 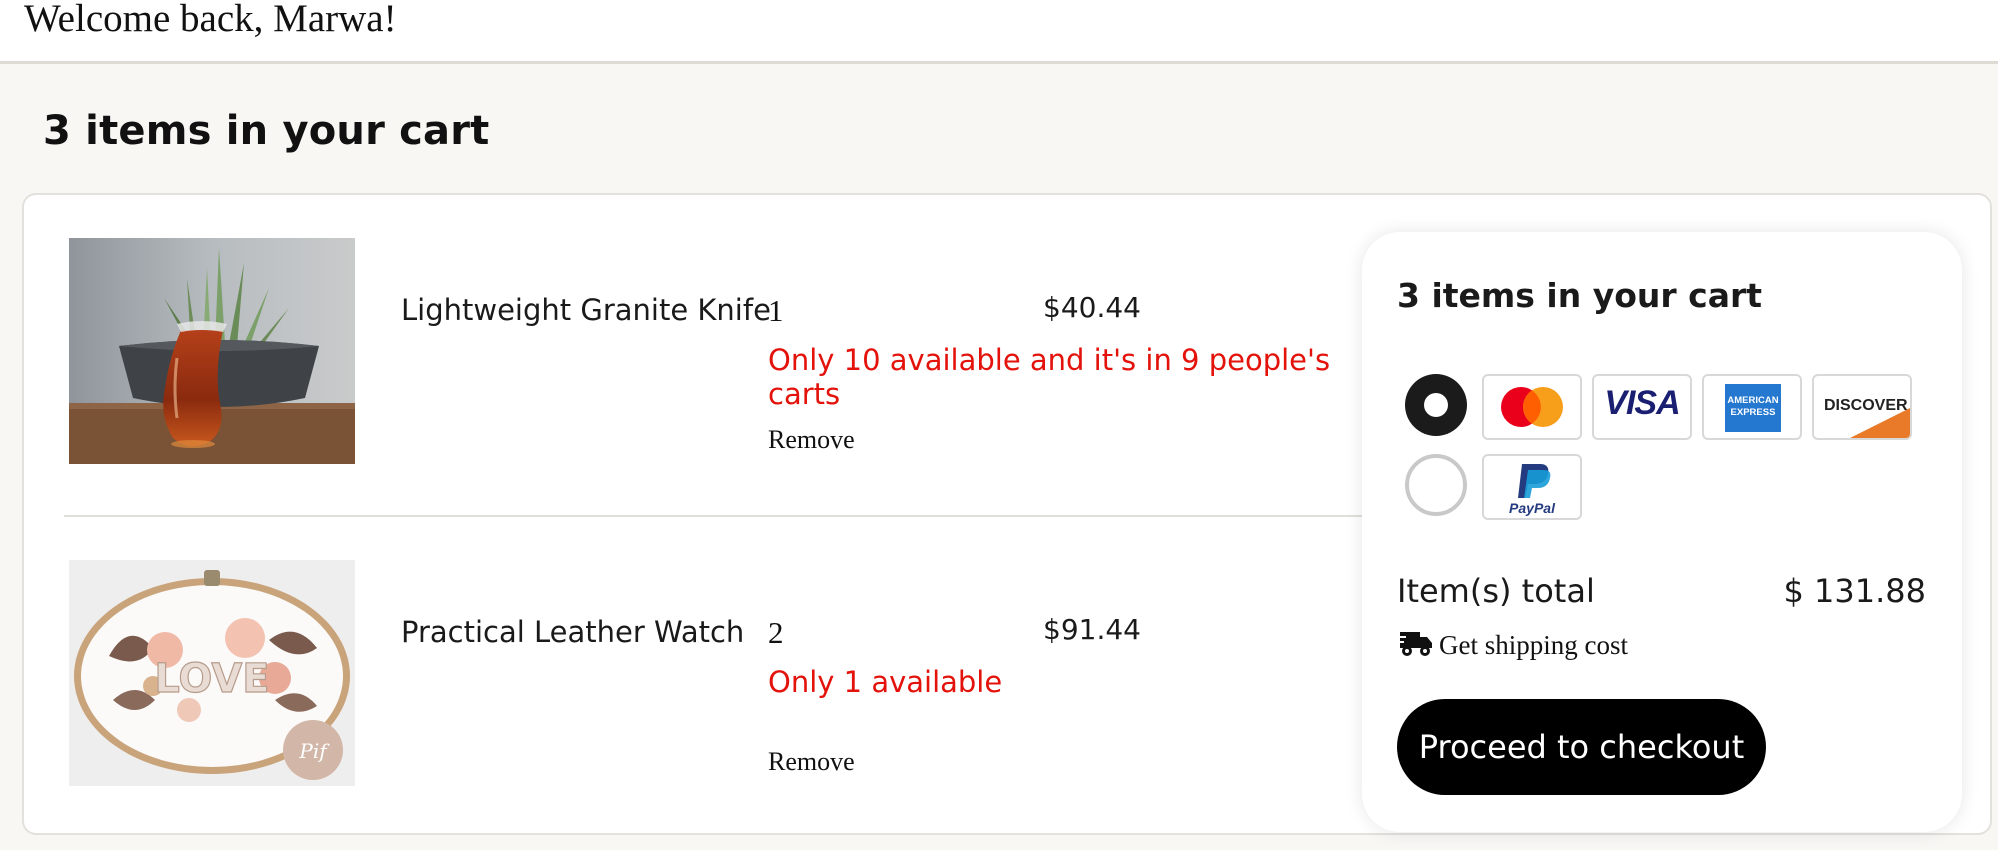 What do you see at coordinates (572, 632) in the screenshot?
I see `product-name: Practical Leather Watch` at bounding box center [572, 632].